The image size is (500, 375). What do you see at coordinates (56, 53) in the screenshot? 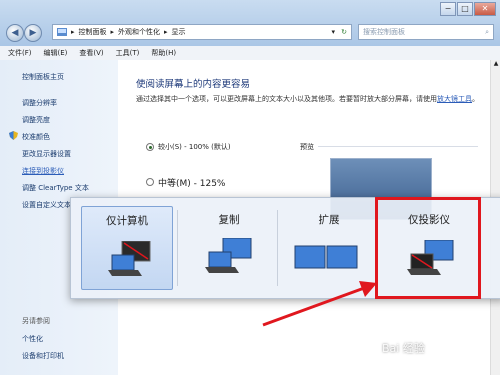
I see `menu-edit: 编辑(E)` at bounding box center [56, 53].